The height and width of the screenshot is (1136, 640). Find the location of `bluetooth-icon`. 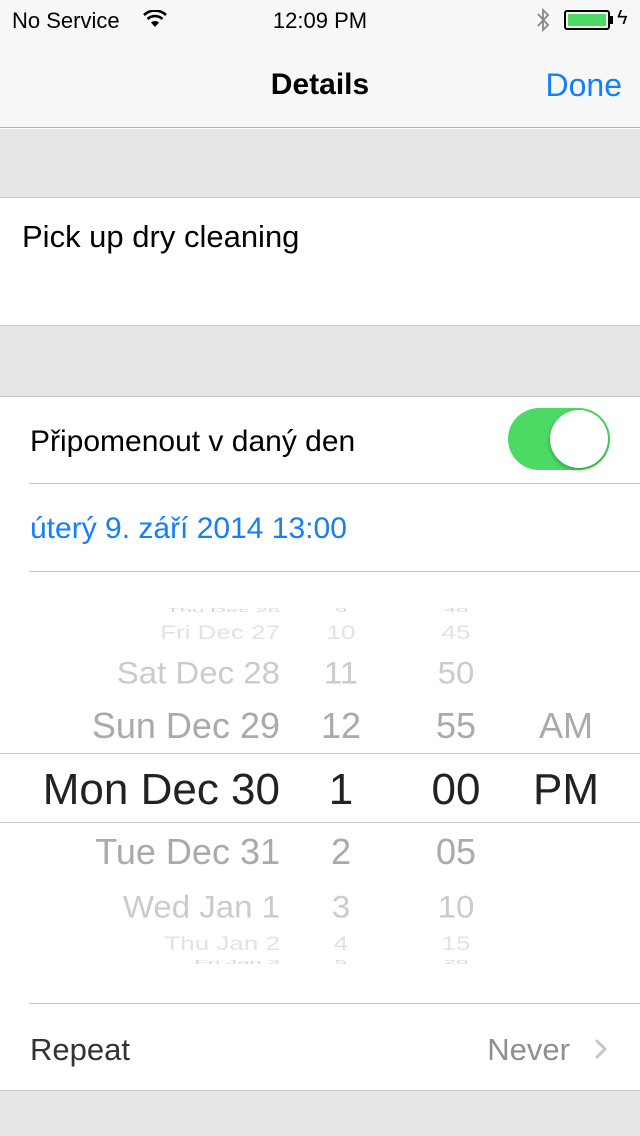

bluetooth-icon is located at coordinates (543, 20).